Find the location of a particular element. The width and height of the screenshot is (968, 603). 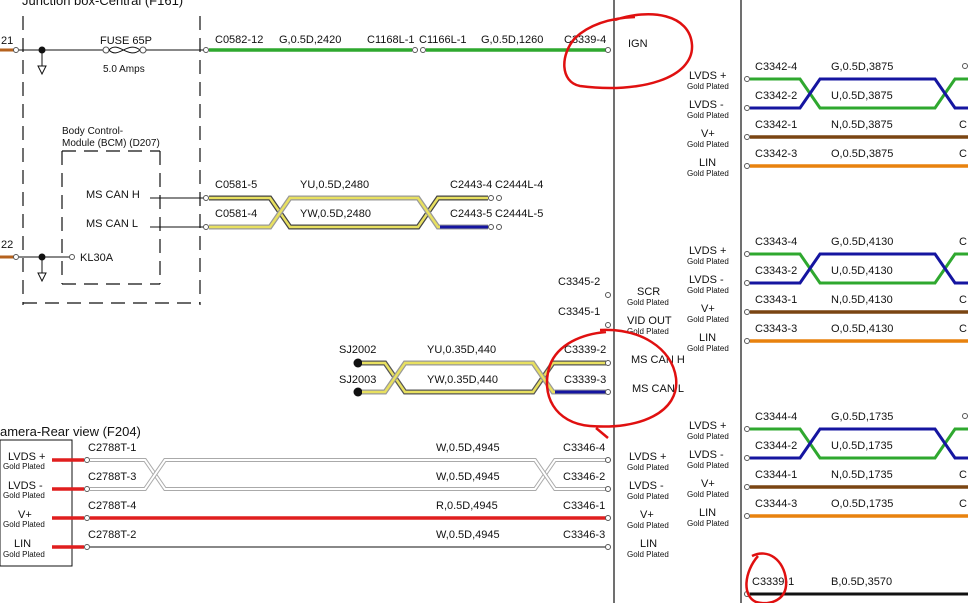

connector-label: C3342-3 is located at coordinates (776, 154).